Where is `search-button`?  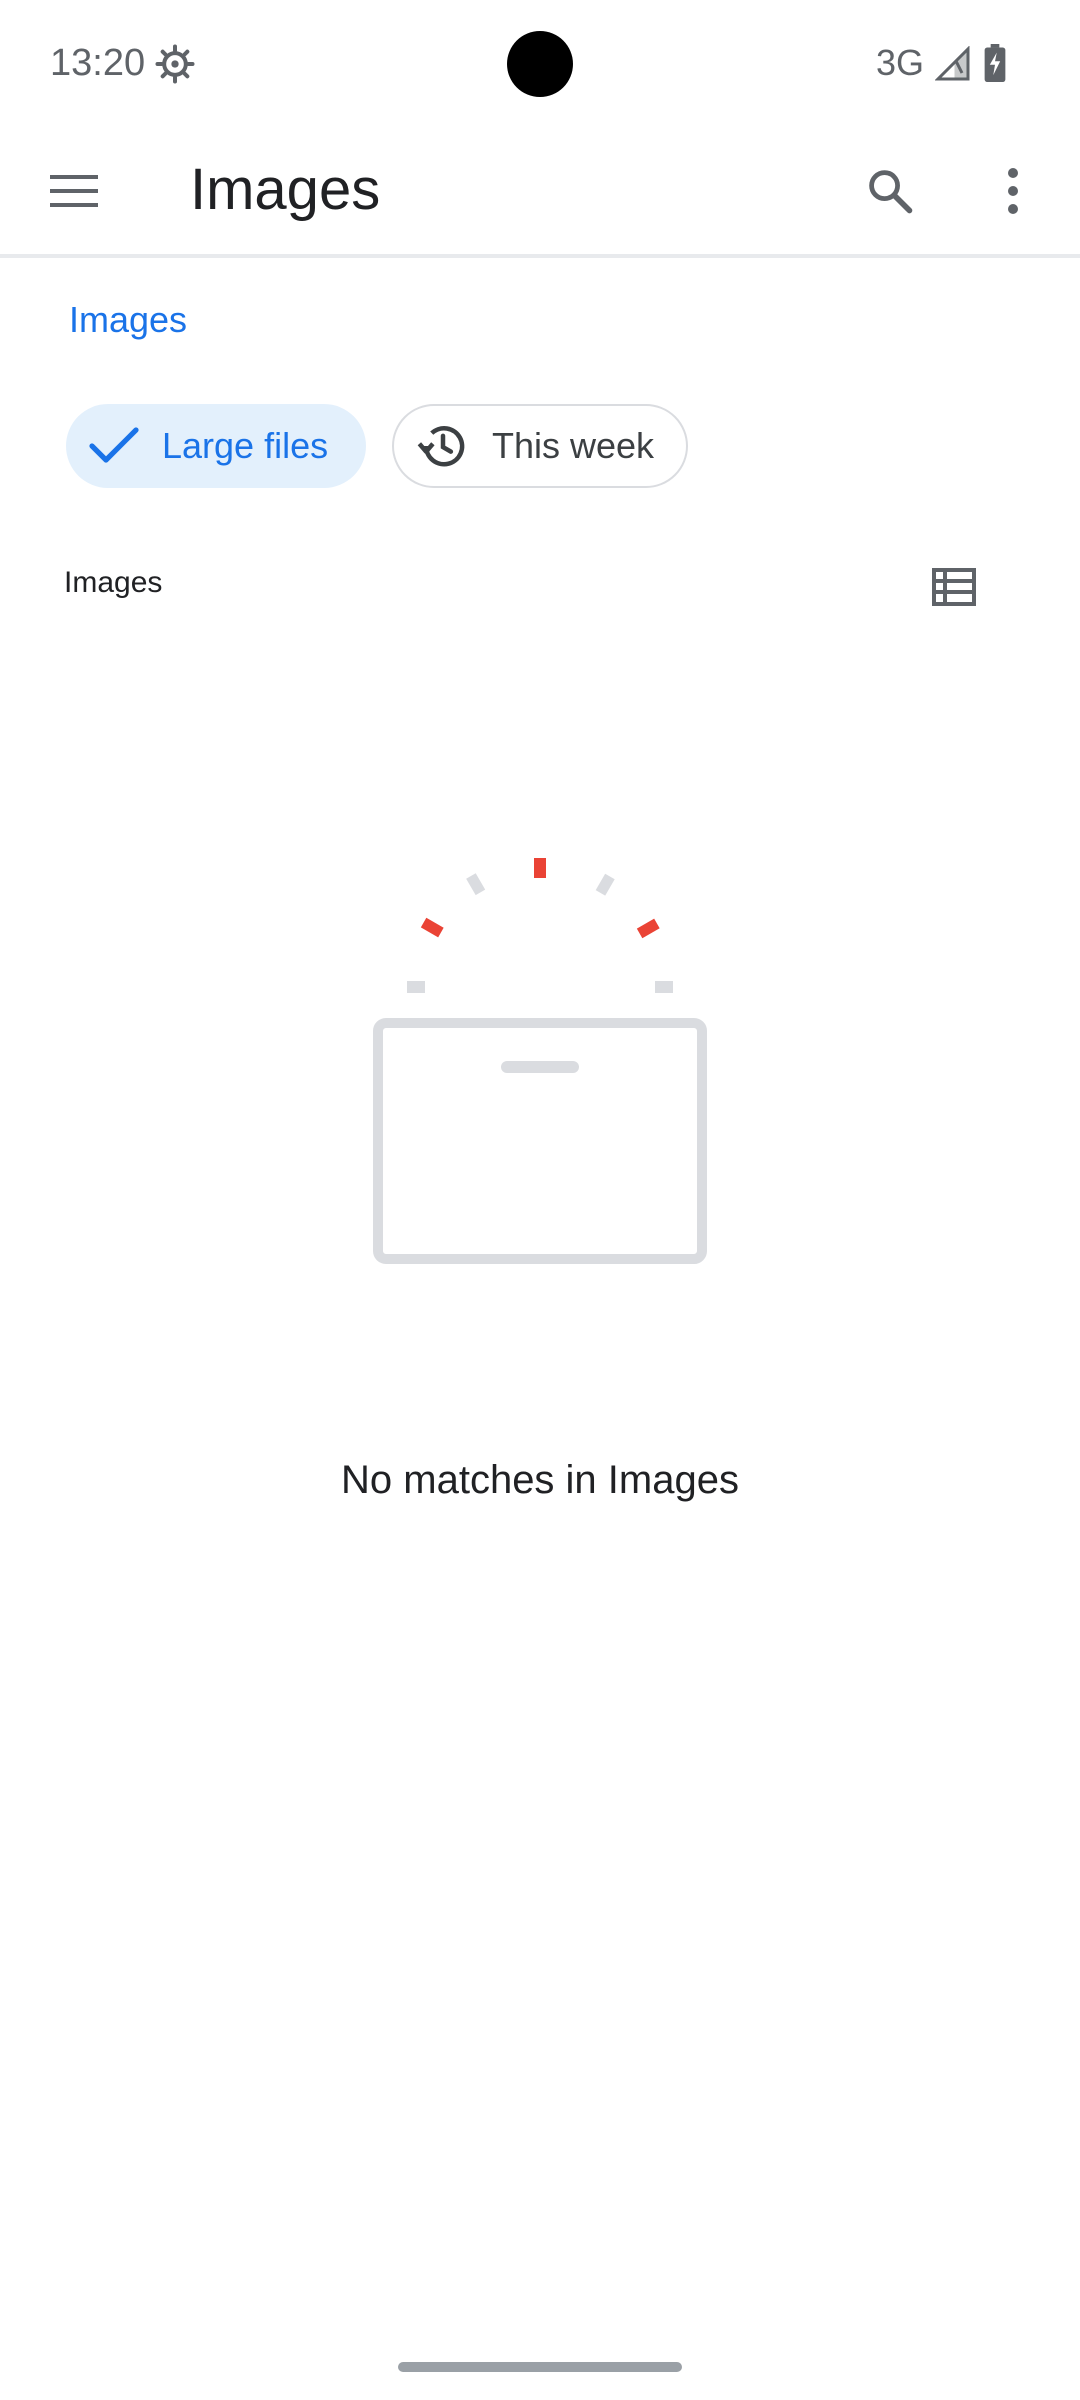
search-button is located at coordinates (890, 191).